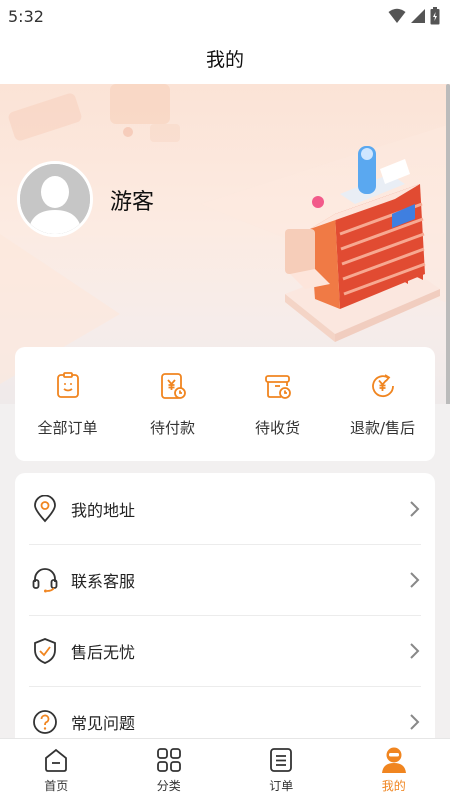 The width and height of the screenshot is (450, 800). I want to click on avatar, so click(55, 199).